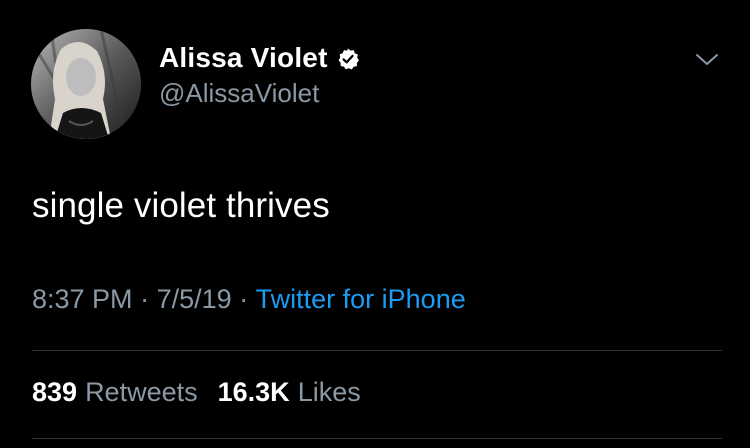 This screenshot has width=750, height=448. What do you see at coordinates (82, 299) in the screenshot?
I see `tweet-time: 8:37 PM` at bounding box center [82, 299].